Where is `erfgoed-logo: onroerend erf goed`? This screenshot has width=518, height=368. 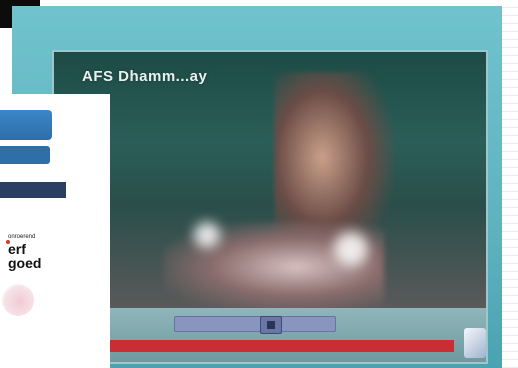 erfgoed-logo: onroerend erf goed is located at coordinates (24, 252).